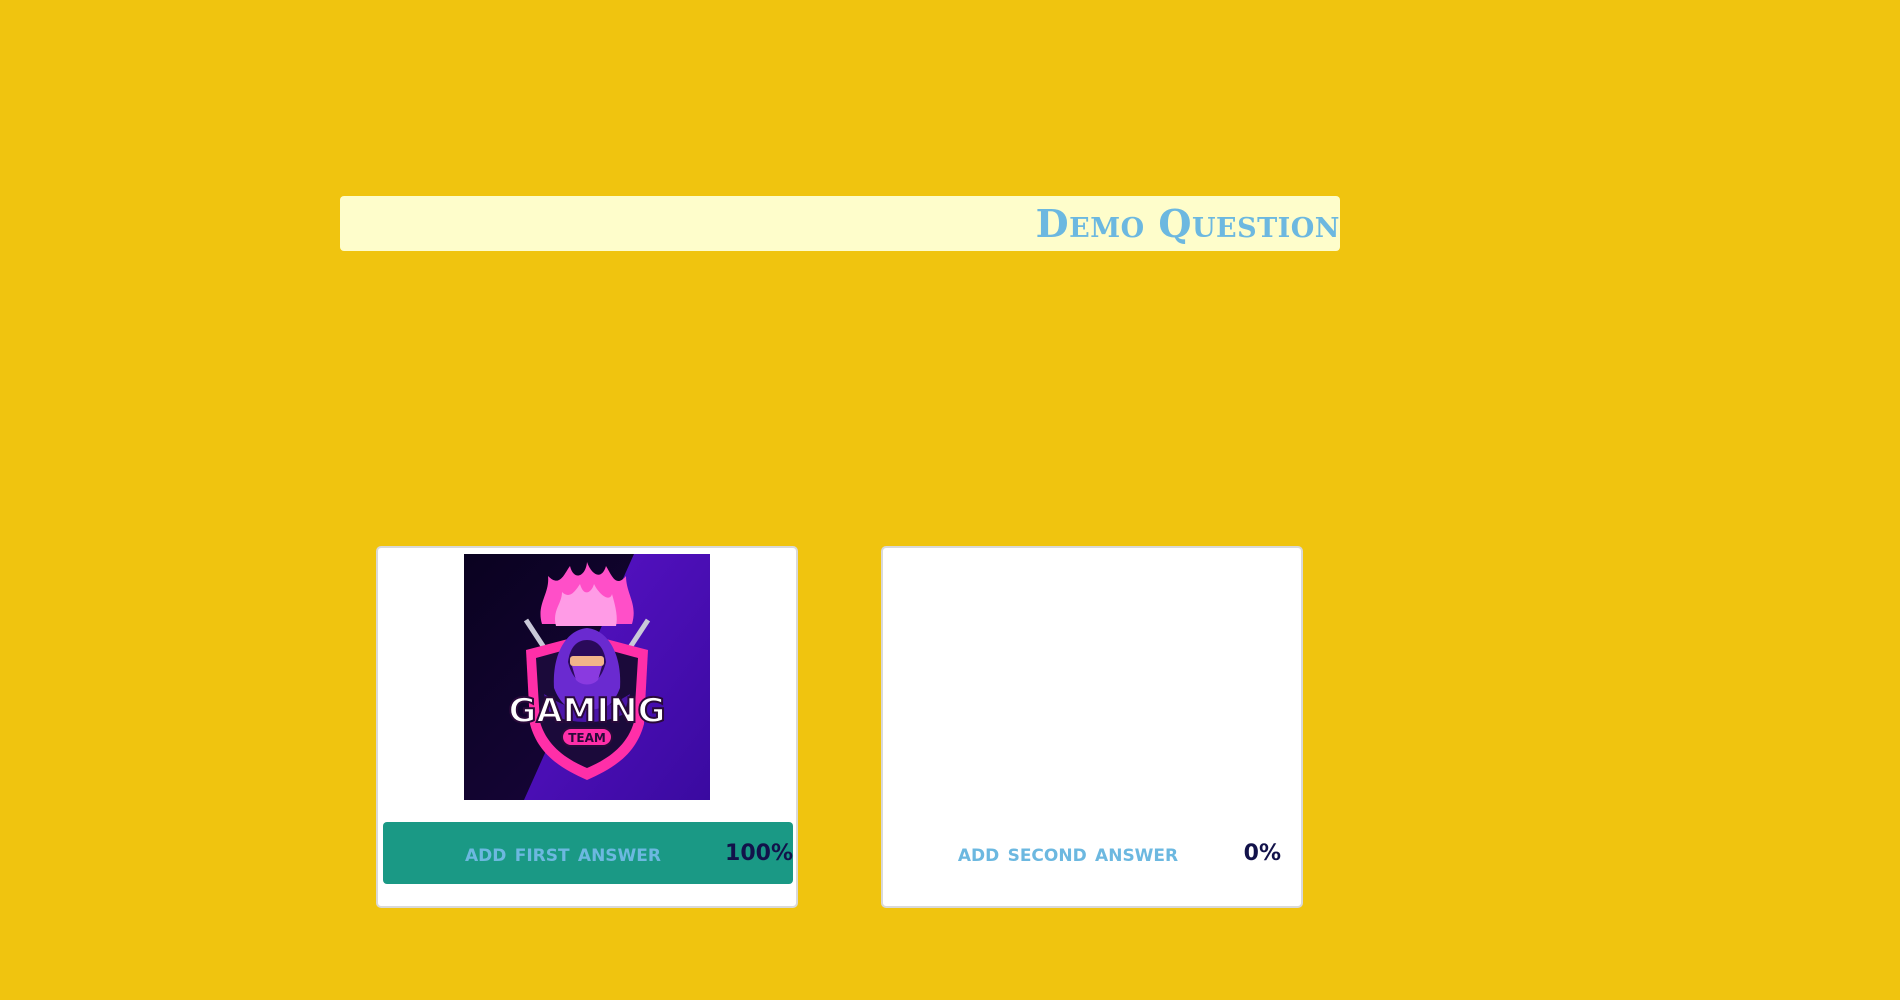 The height and width of the screenshot is (1000, 1900). I want to click on answer-label-second: add second answer, so click(1068, 853).